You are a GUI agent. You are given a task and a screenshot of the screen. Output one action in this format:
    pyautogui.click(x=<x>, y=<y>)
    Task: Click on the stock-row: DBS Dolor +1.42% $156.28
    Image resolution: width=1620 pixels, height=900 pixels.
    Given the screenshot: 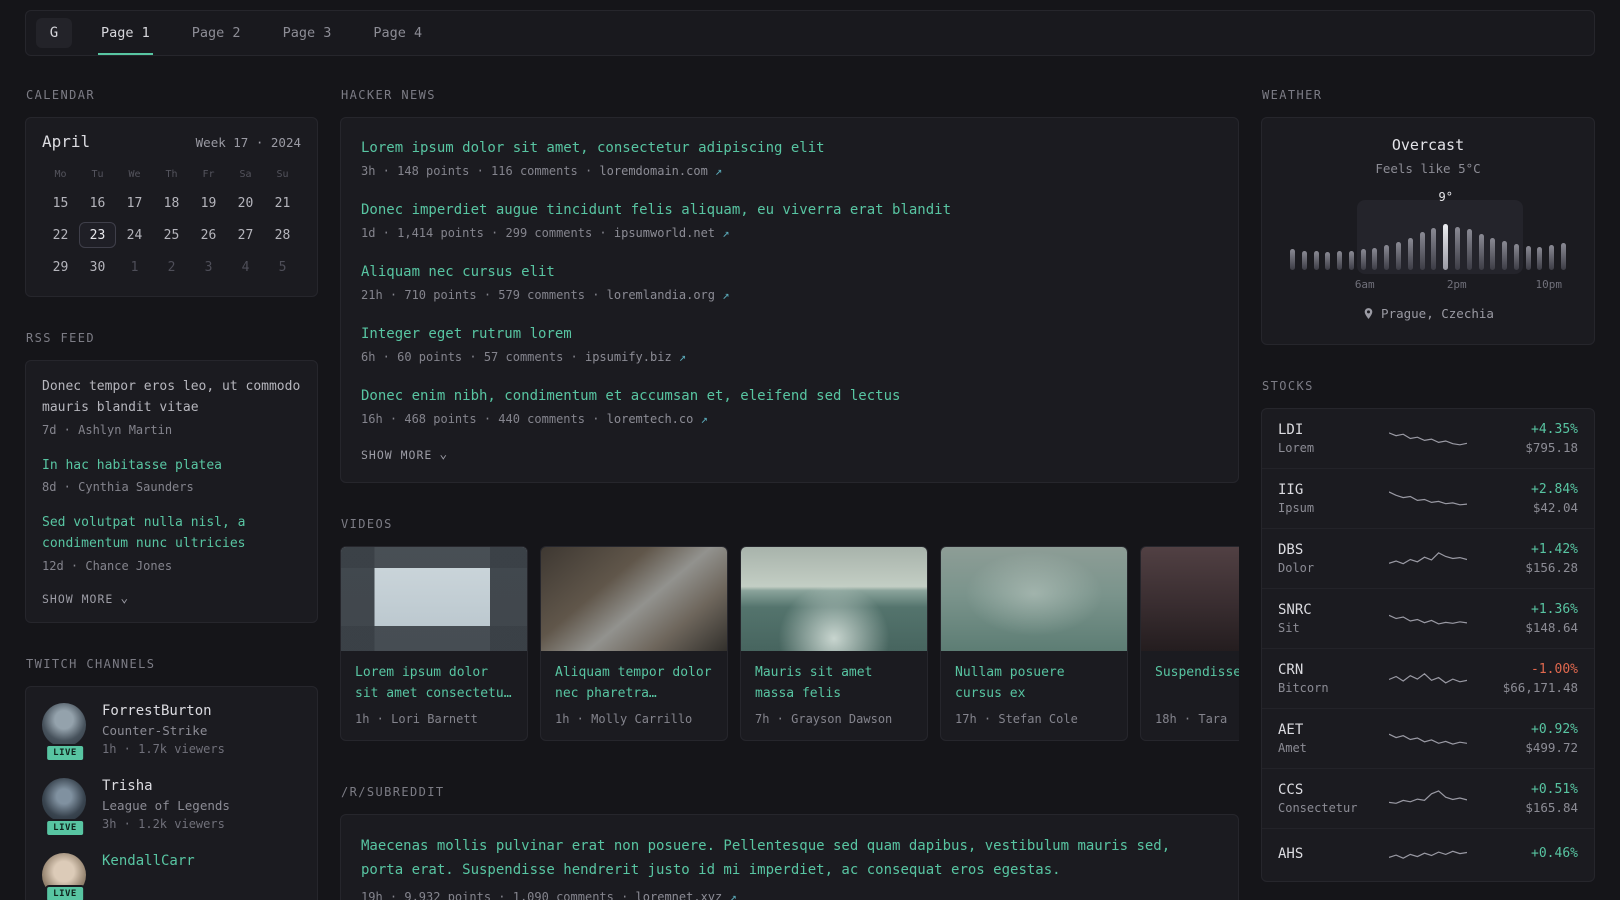 What is the action you would take?
    pyautogui.click(x=1428, y=558)
    